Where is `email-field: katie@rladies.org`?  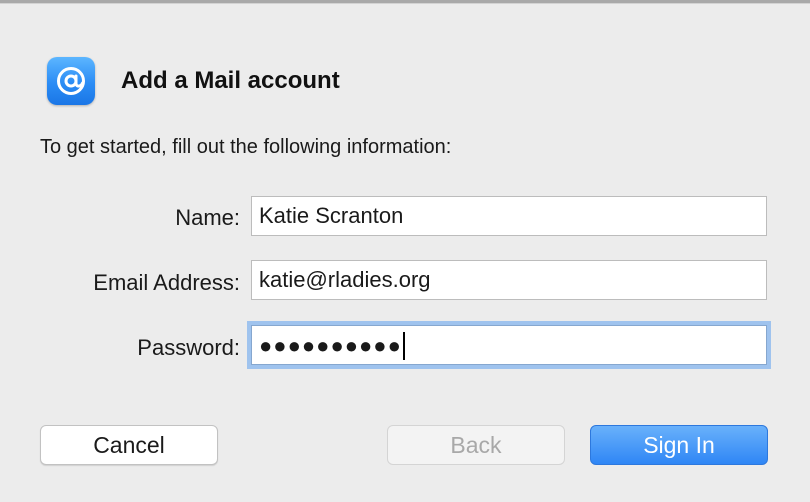 email-field: katie@rladies.org is located at coordinates (509, 280).